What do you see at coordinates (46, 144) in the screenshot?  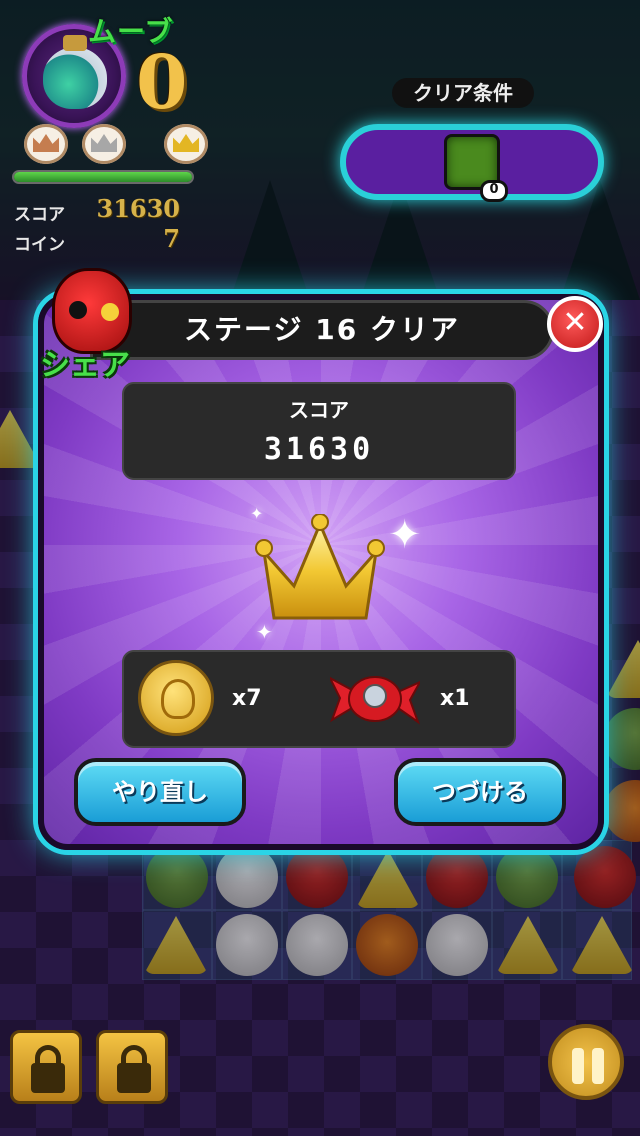 I see `bronze-crown-icon` at bounding box center [46, 144].